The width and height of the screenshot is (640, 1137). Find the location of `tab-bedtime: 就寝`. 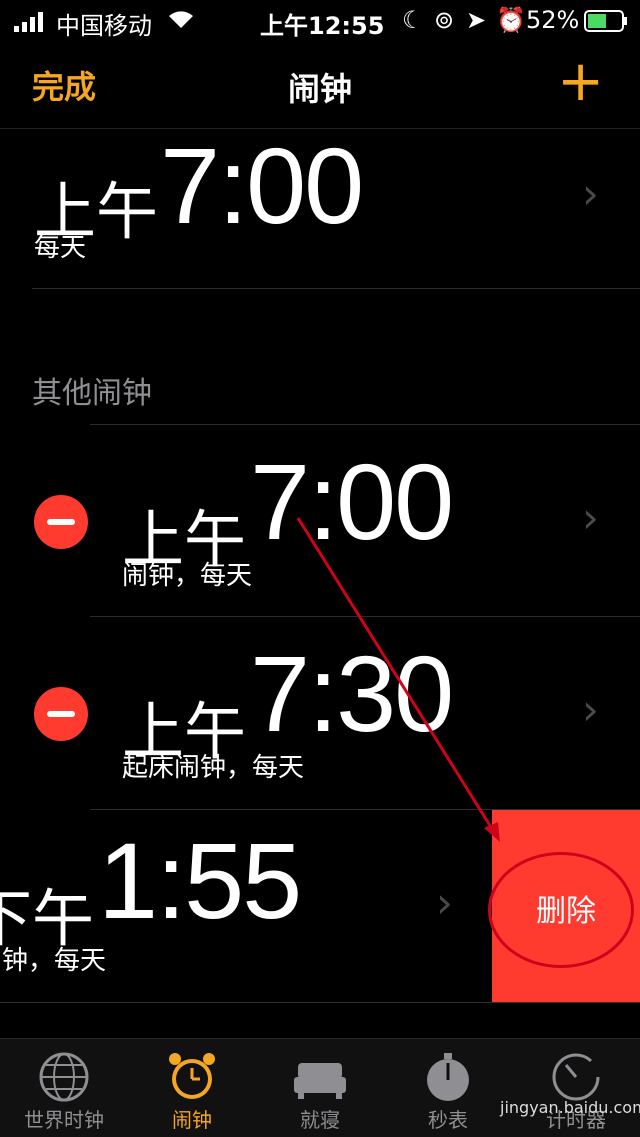

tab-bedtime: 就寝 is located at coordinates (320, 1088).